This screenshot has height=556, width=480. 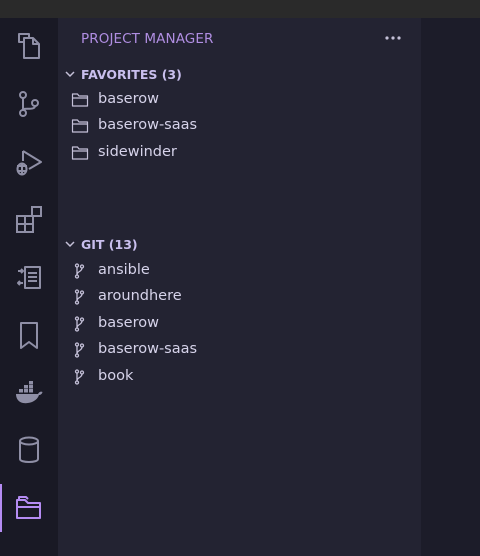 I want to click on database-icon, so click(x=29, y=450).